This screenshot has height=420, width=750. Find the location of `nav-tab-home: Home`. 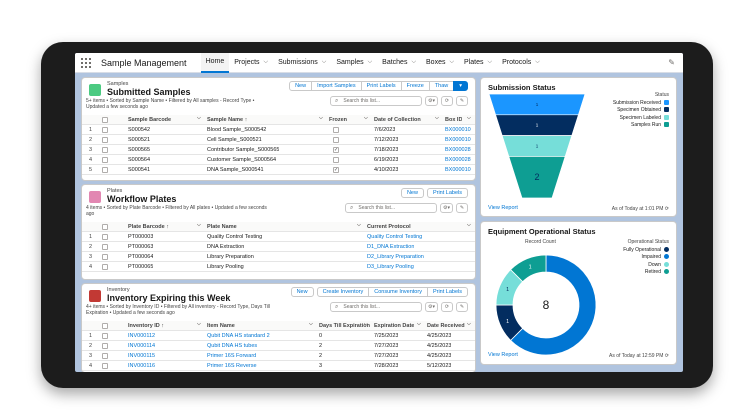

nav-tab-home: Home is located at coordinates (215, 63).